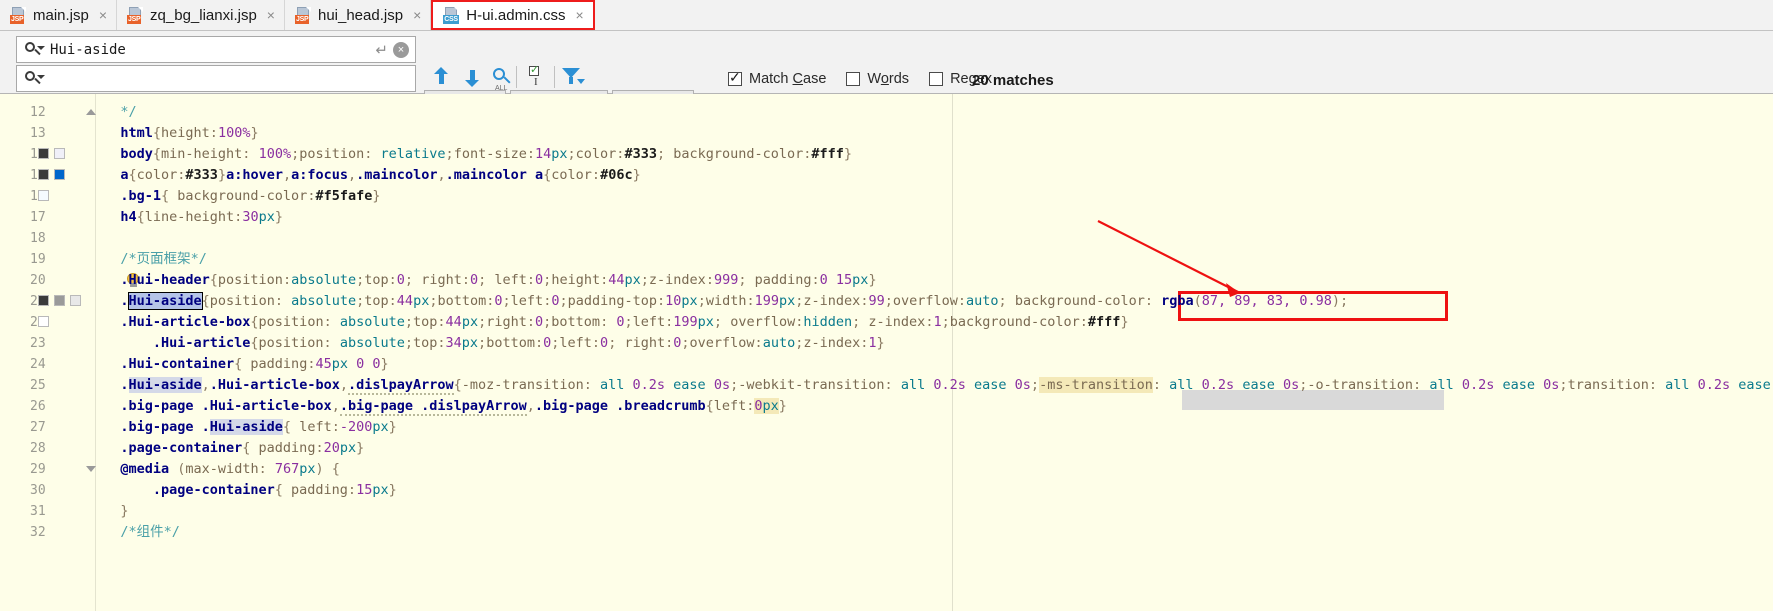  Describe the element at coordinates (128, 112) in the screenshot. I see `code-line: */` at that location.